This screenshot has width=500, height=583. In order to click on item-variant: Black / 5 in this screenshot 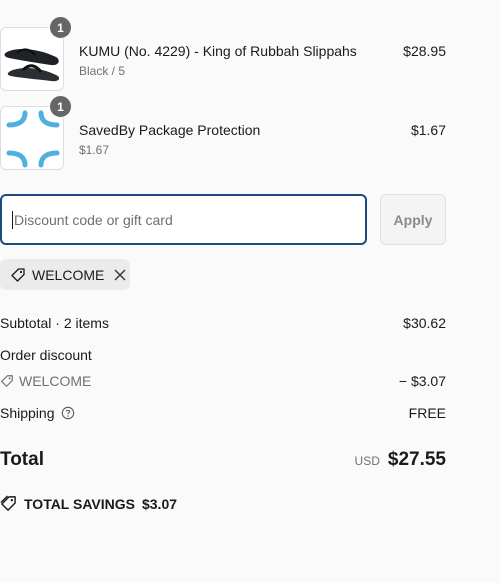, I will do `click(102, 71)`.